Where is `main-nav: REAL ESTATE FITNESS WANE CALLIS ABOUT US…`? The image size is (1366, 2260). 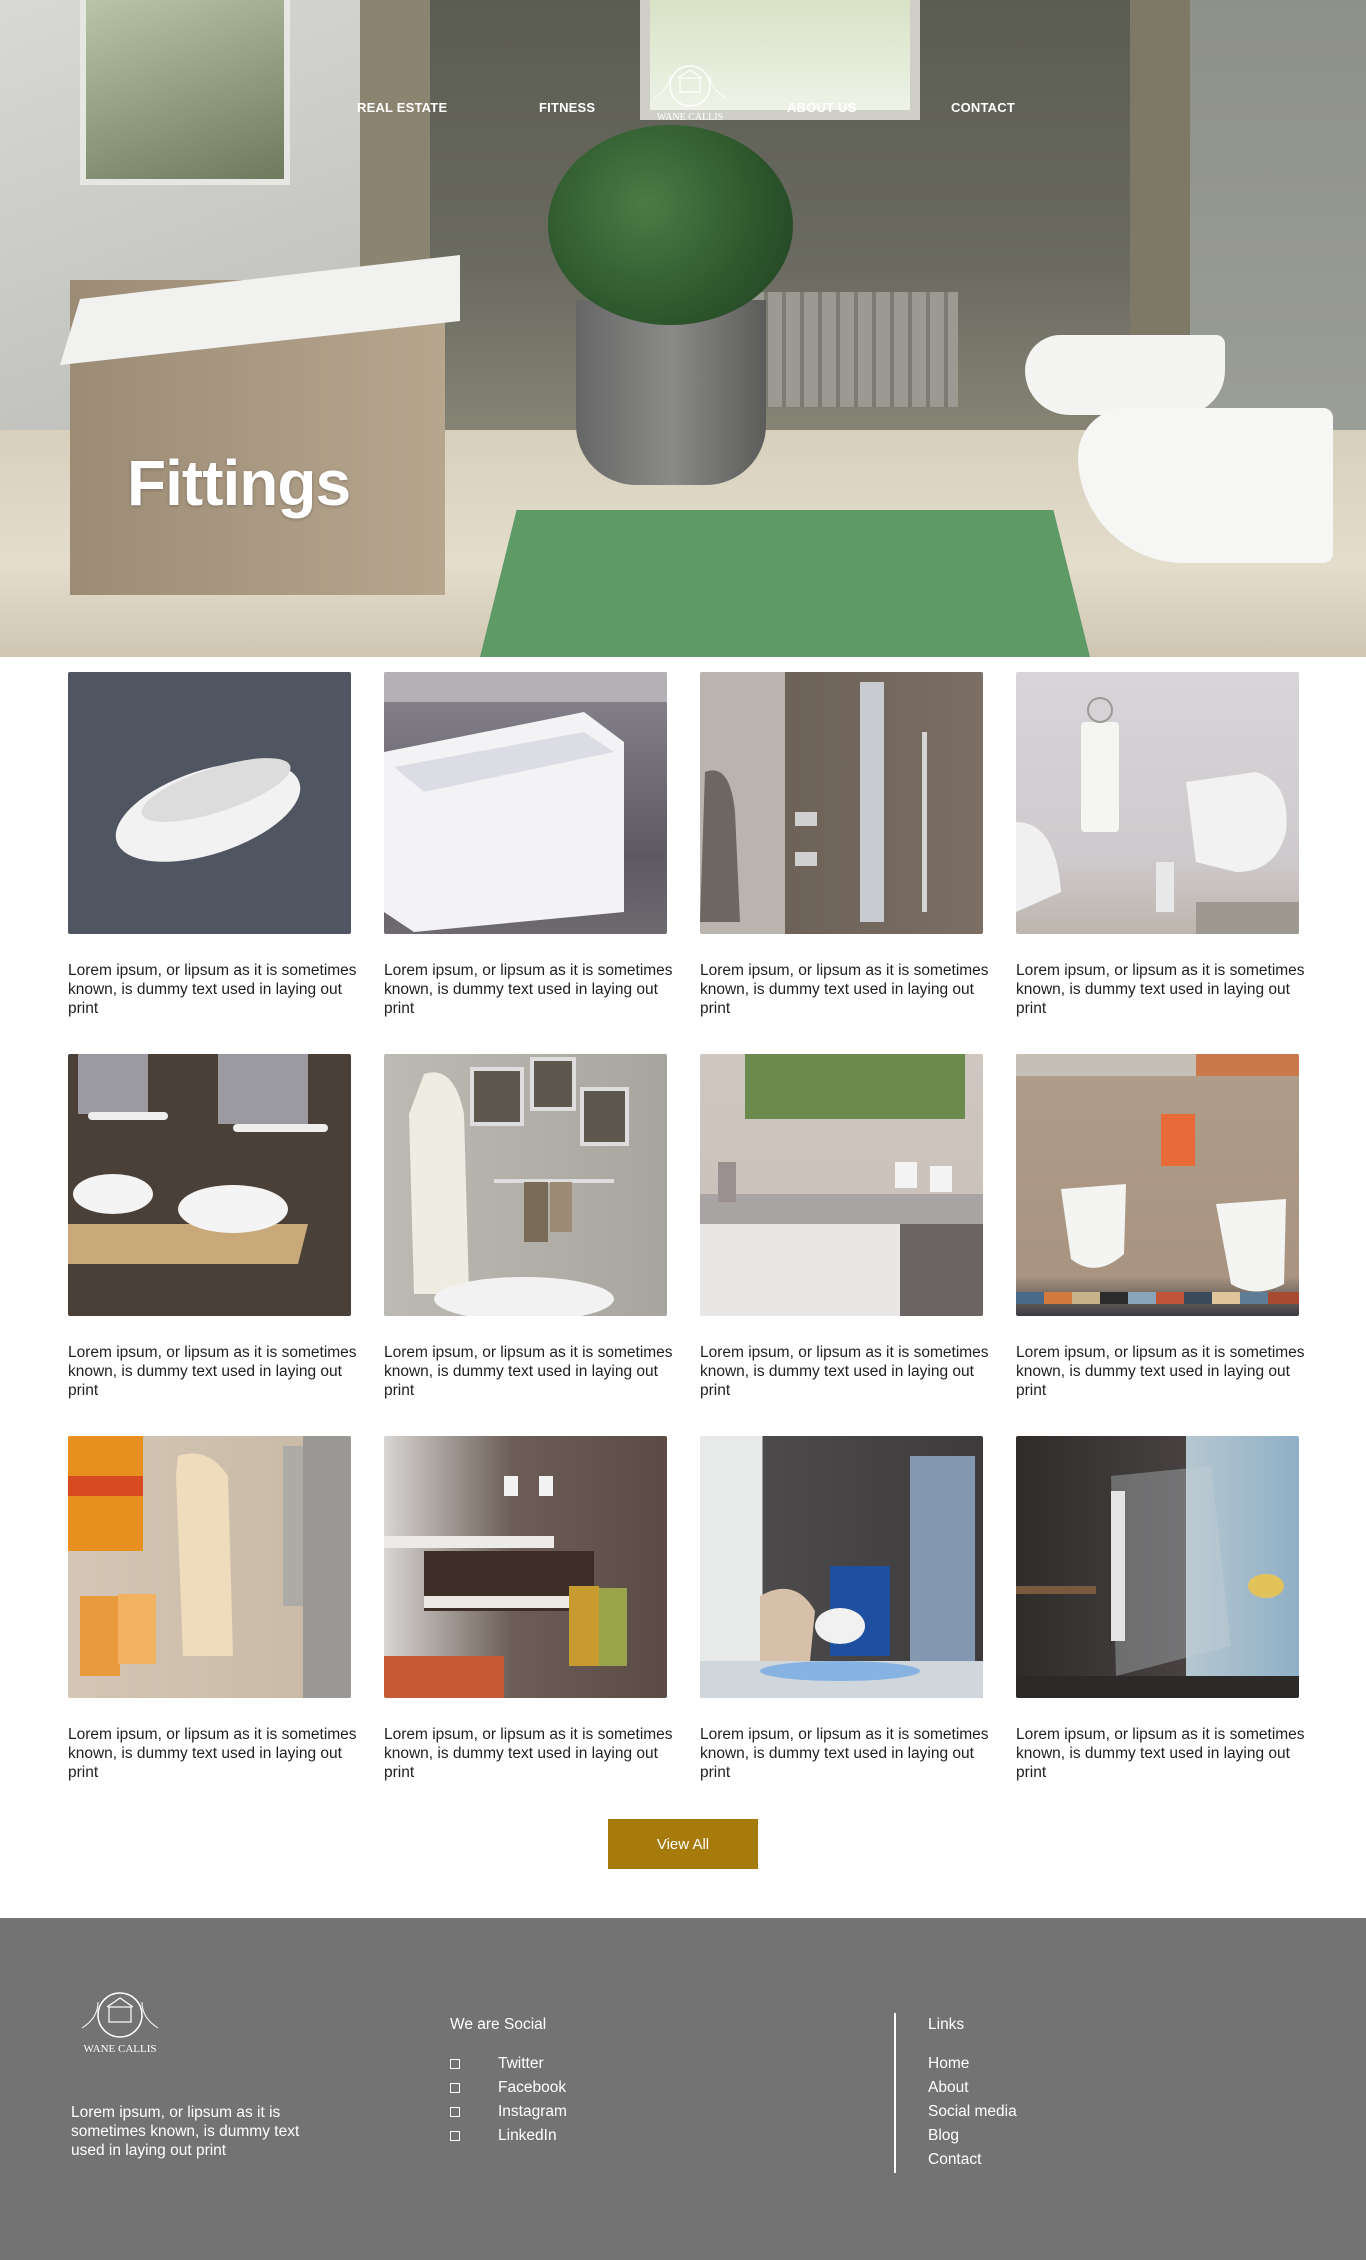 main-nav: REAL ESTATE FITNESS WANE CALLIS ABOUT US… is located at coordinates (683, 94).